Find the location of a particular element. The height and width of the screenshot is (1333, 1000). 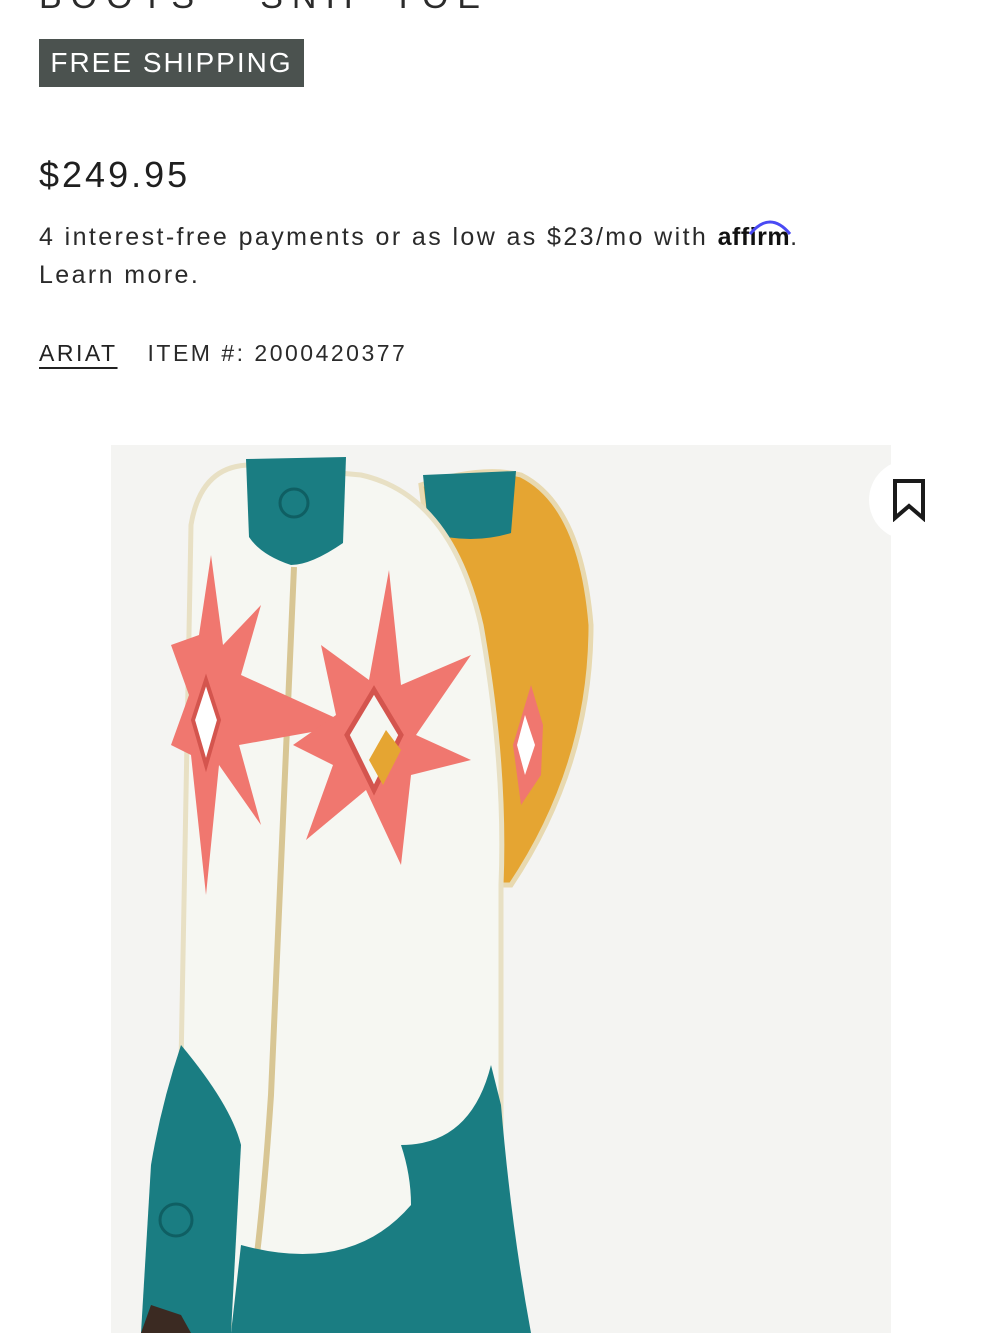

bookmark-icon is located at coordinates (909, 500).